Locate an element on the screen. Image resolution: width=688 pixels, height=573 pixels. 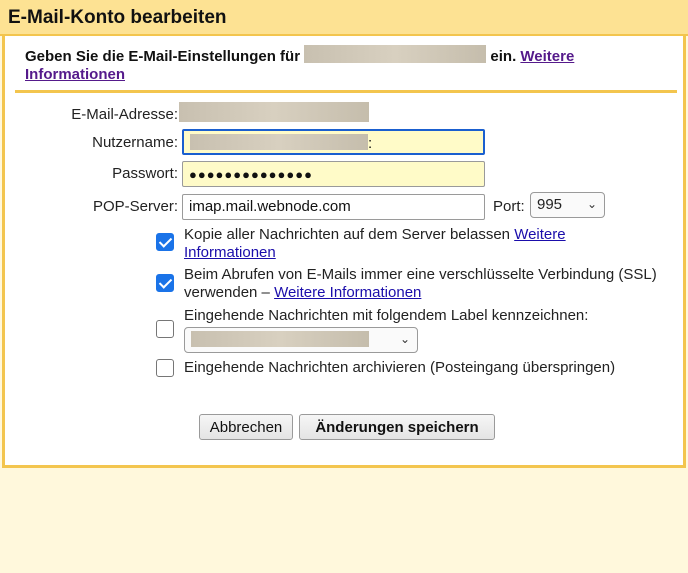
password-field: ●●●●●●●●●●●●●● is located at coordinates (333, 174).